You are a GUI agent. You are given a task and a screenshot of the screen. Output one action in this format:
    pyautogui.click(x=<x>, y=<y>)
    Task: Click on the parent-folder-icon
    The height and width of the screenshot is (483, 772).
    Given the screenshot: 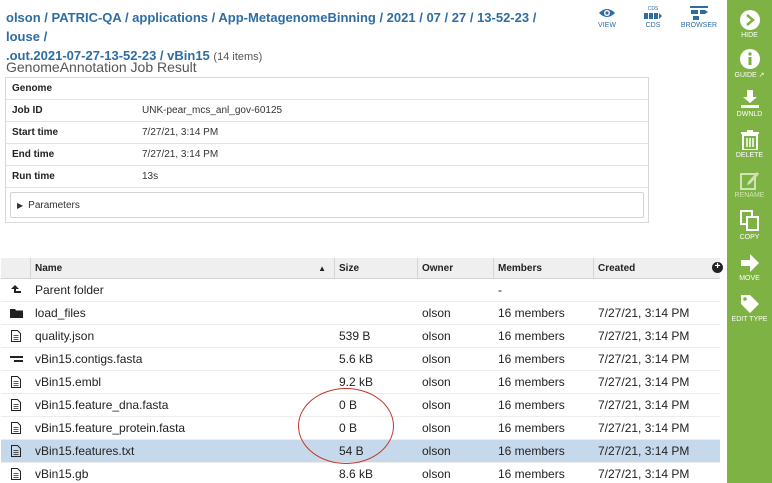 What is the action you would take?
    pyautogui.click(x=16, y=290)
    